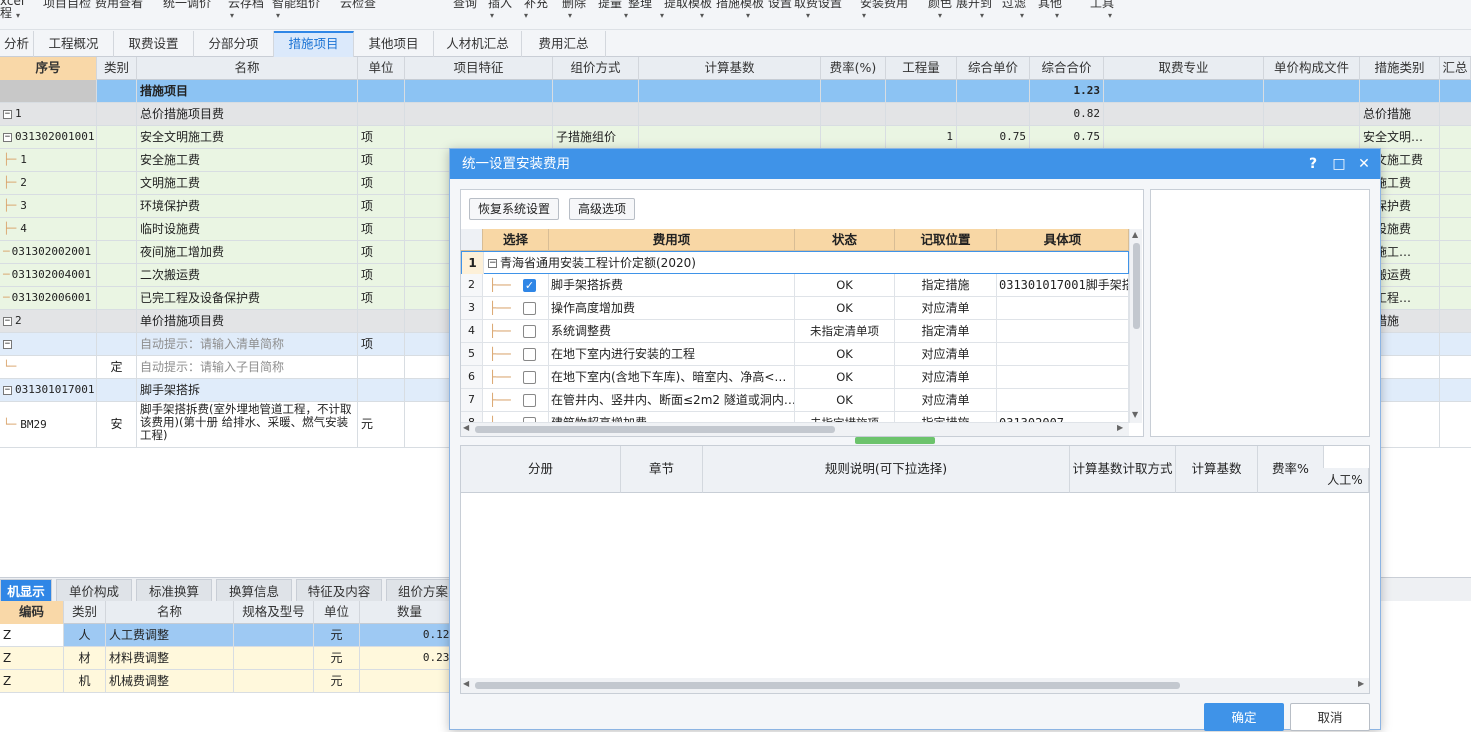  I want to click on ribbon-item: 费用查看, so click(119, 5).